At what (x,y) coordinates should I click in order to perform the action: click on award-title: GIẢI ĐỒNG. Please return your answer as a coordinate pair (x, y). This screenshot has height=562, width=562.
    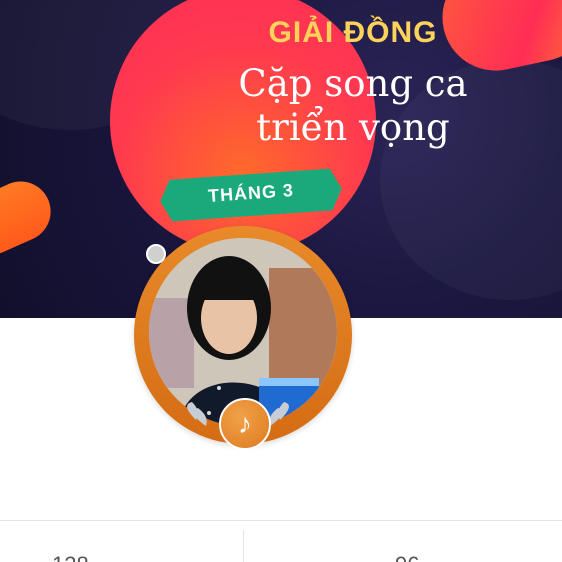
    Looking at the image, I should click on (353, 32).